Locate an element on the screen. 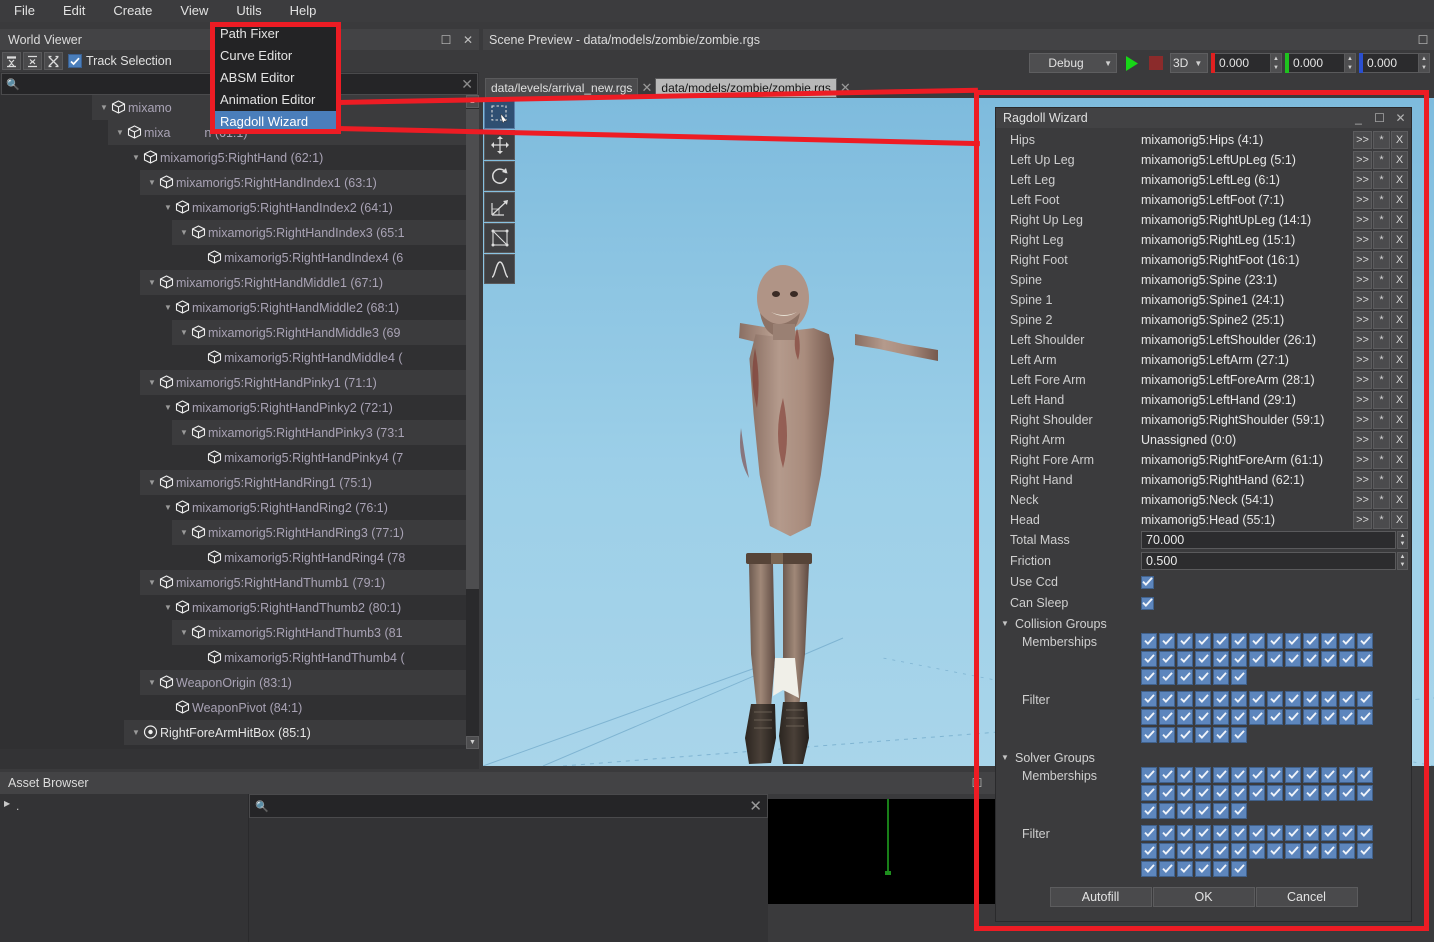 The height and width of the screenshot is (942, 1434). menu-item-utils: Utils is located at coordinates (249, 11).